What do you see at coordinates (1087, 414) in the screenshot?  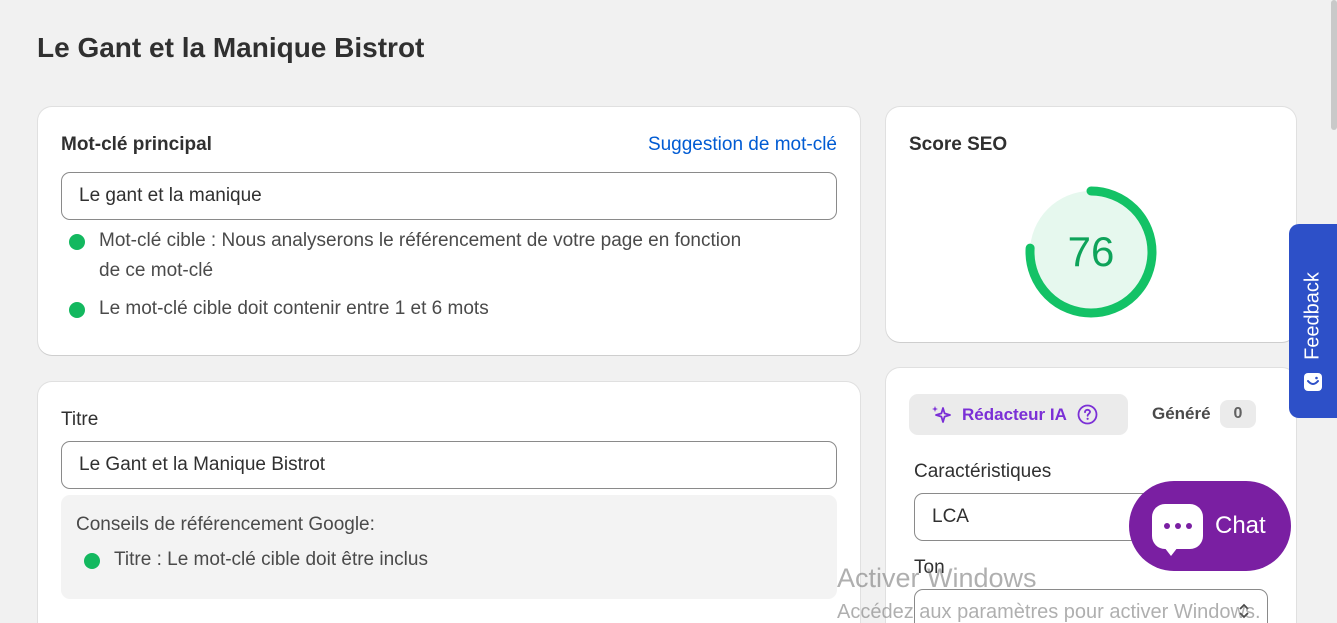 I see `question-circle-icon` at bounding box center [1087, 414].